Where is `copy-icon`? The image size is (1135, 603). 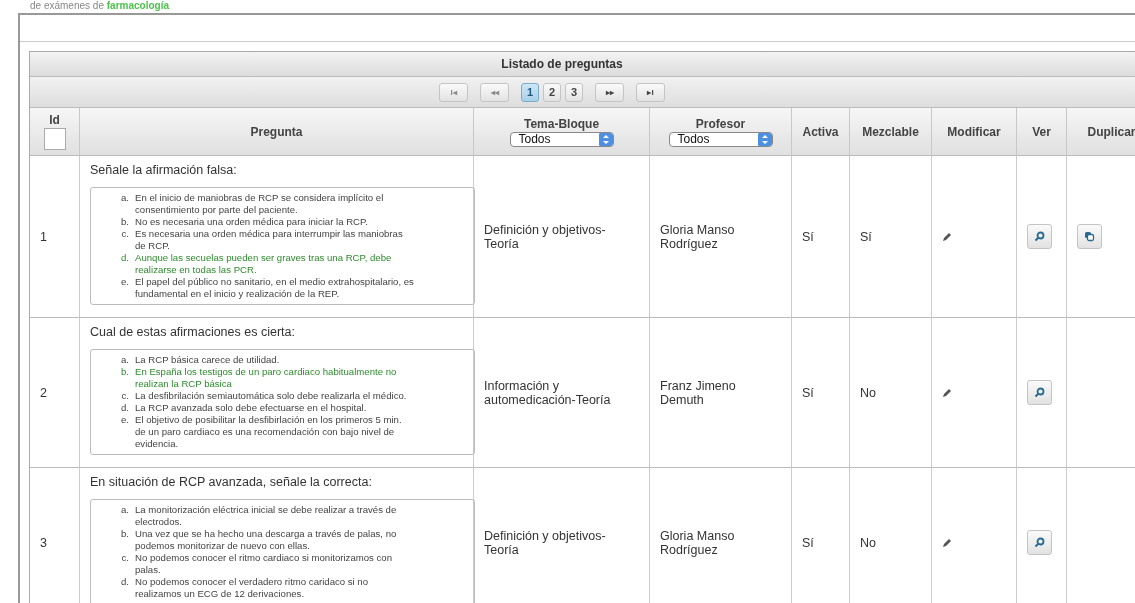
copy-icon is located at coordinates (1089, 236).